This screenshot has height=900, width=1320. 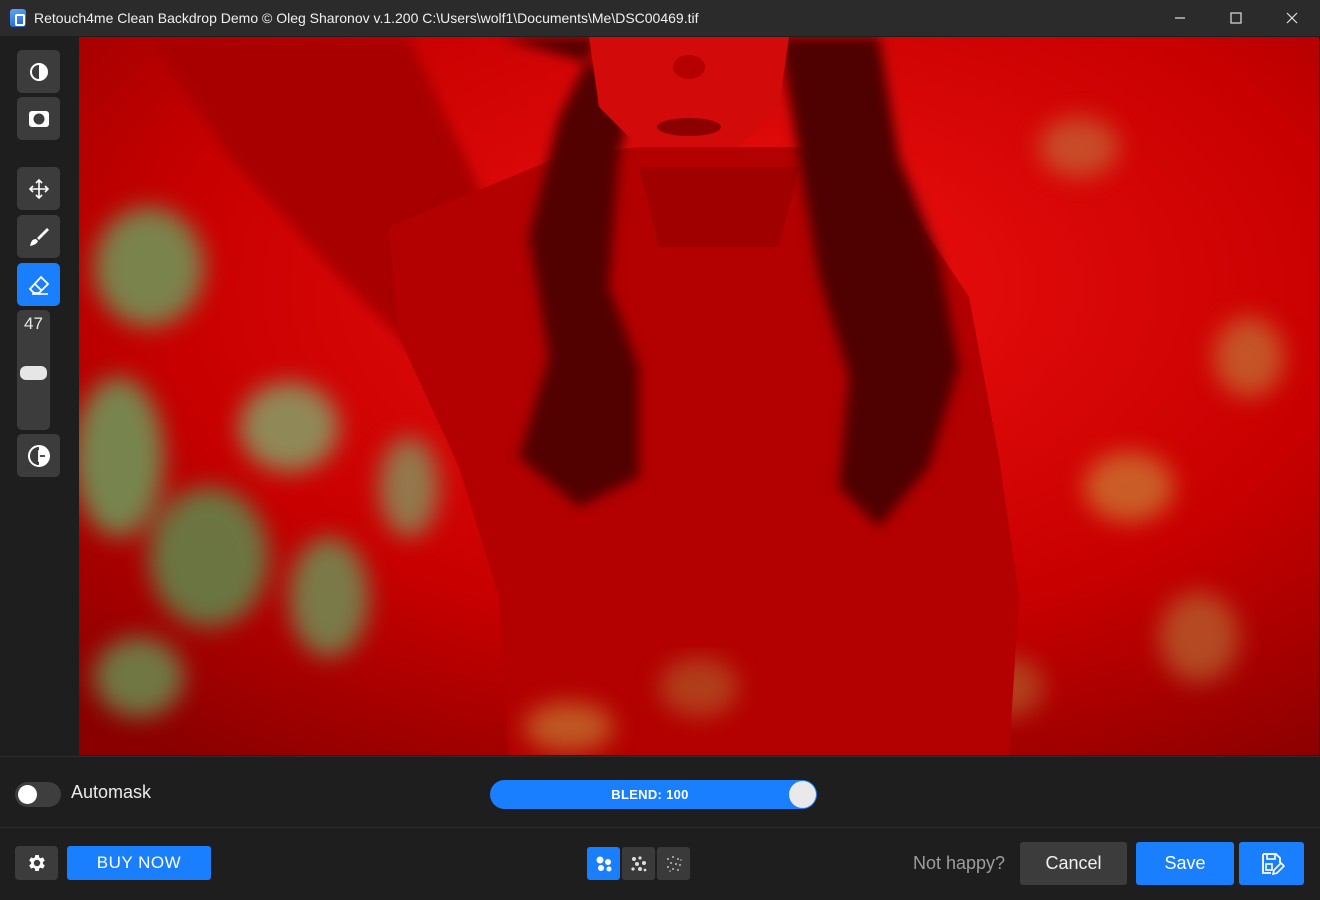 What do you see at coordinates (1185, 863) in the screenshot?
I see `save-button: Save` at bounding box center [1185, 863].